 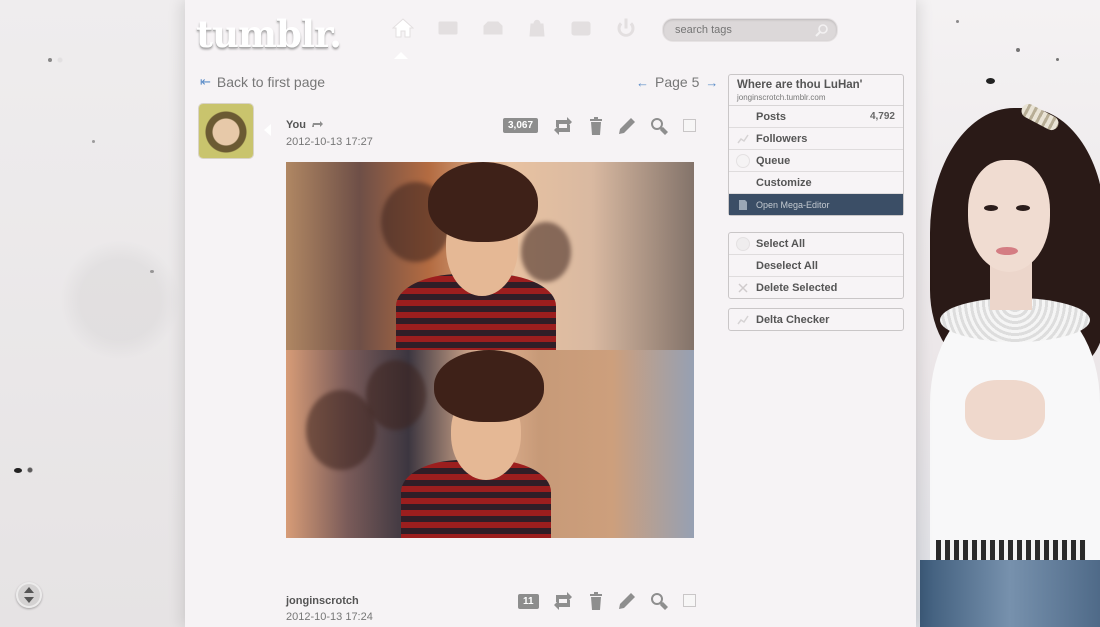 I want to click on blog-url: jonginscrotch.tumblr.com, so click(x=816, y=97).